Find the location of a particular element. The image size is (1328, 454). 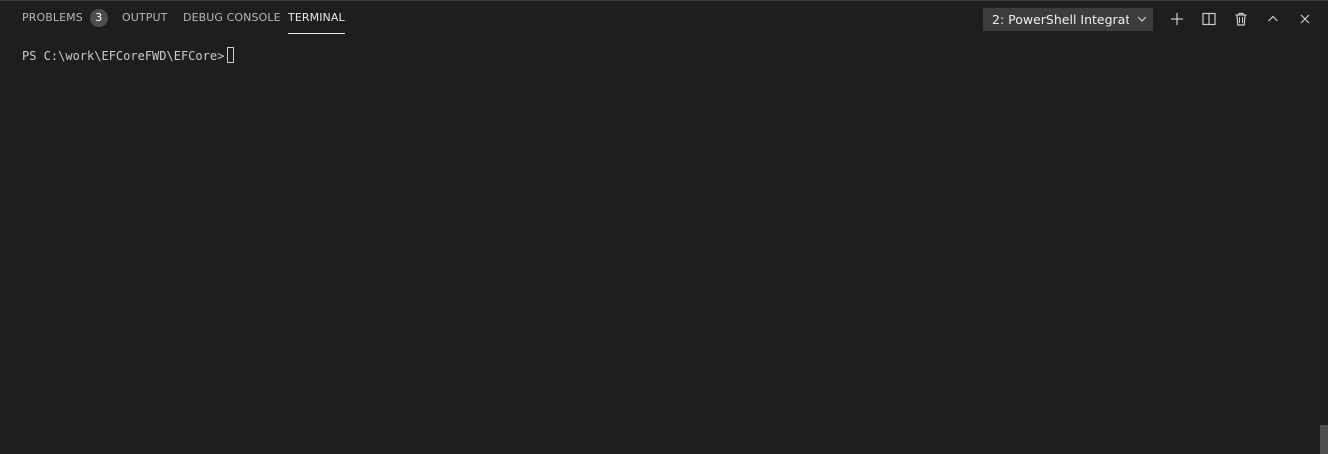

tab-output: OUTPUT is located at coordinates (144, 17).